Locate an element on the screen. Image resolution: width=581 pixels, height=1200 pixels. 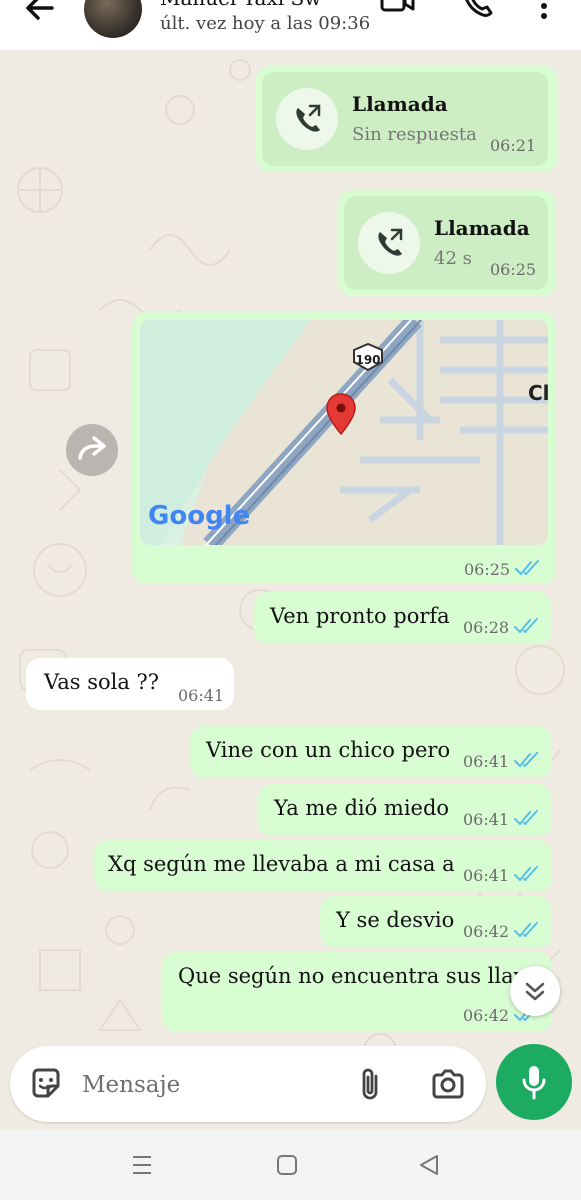
contact-name: Manuel Taxi Sw is located at coordinates (240, 5).